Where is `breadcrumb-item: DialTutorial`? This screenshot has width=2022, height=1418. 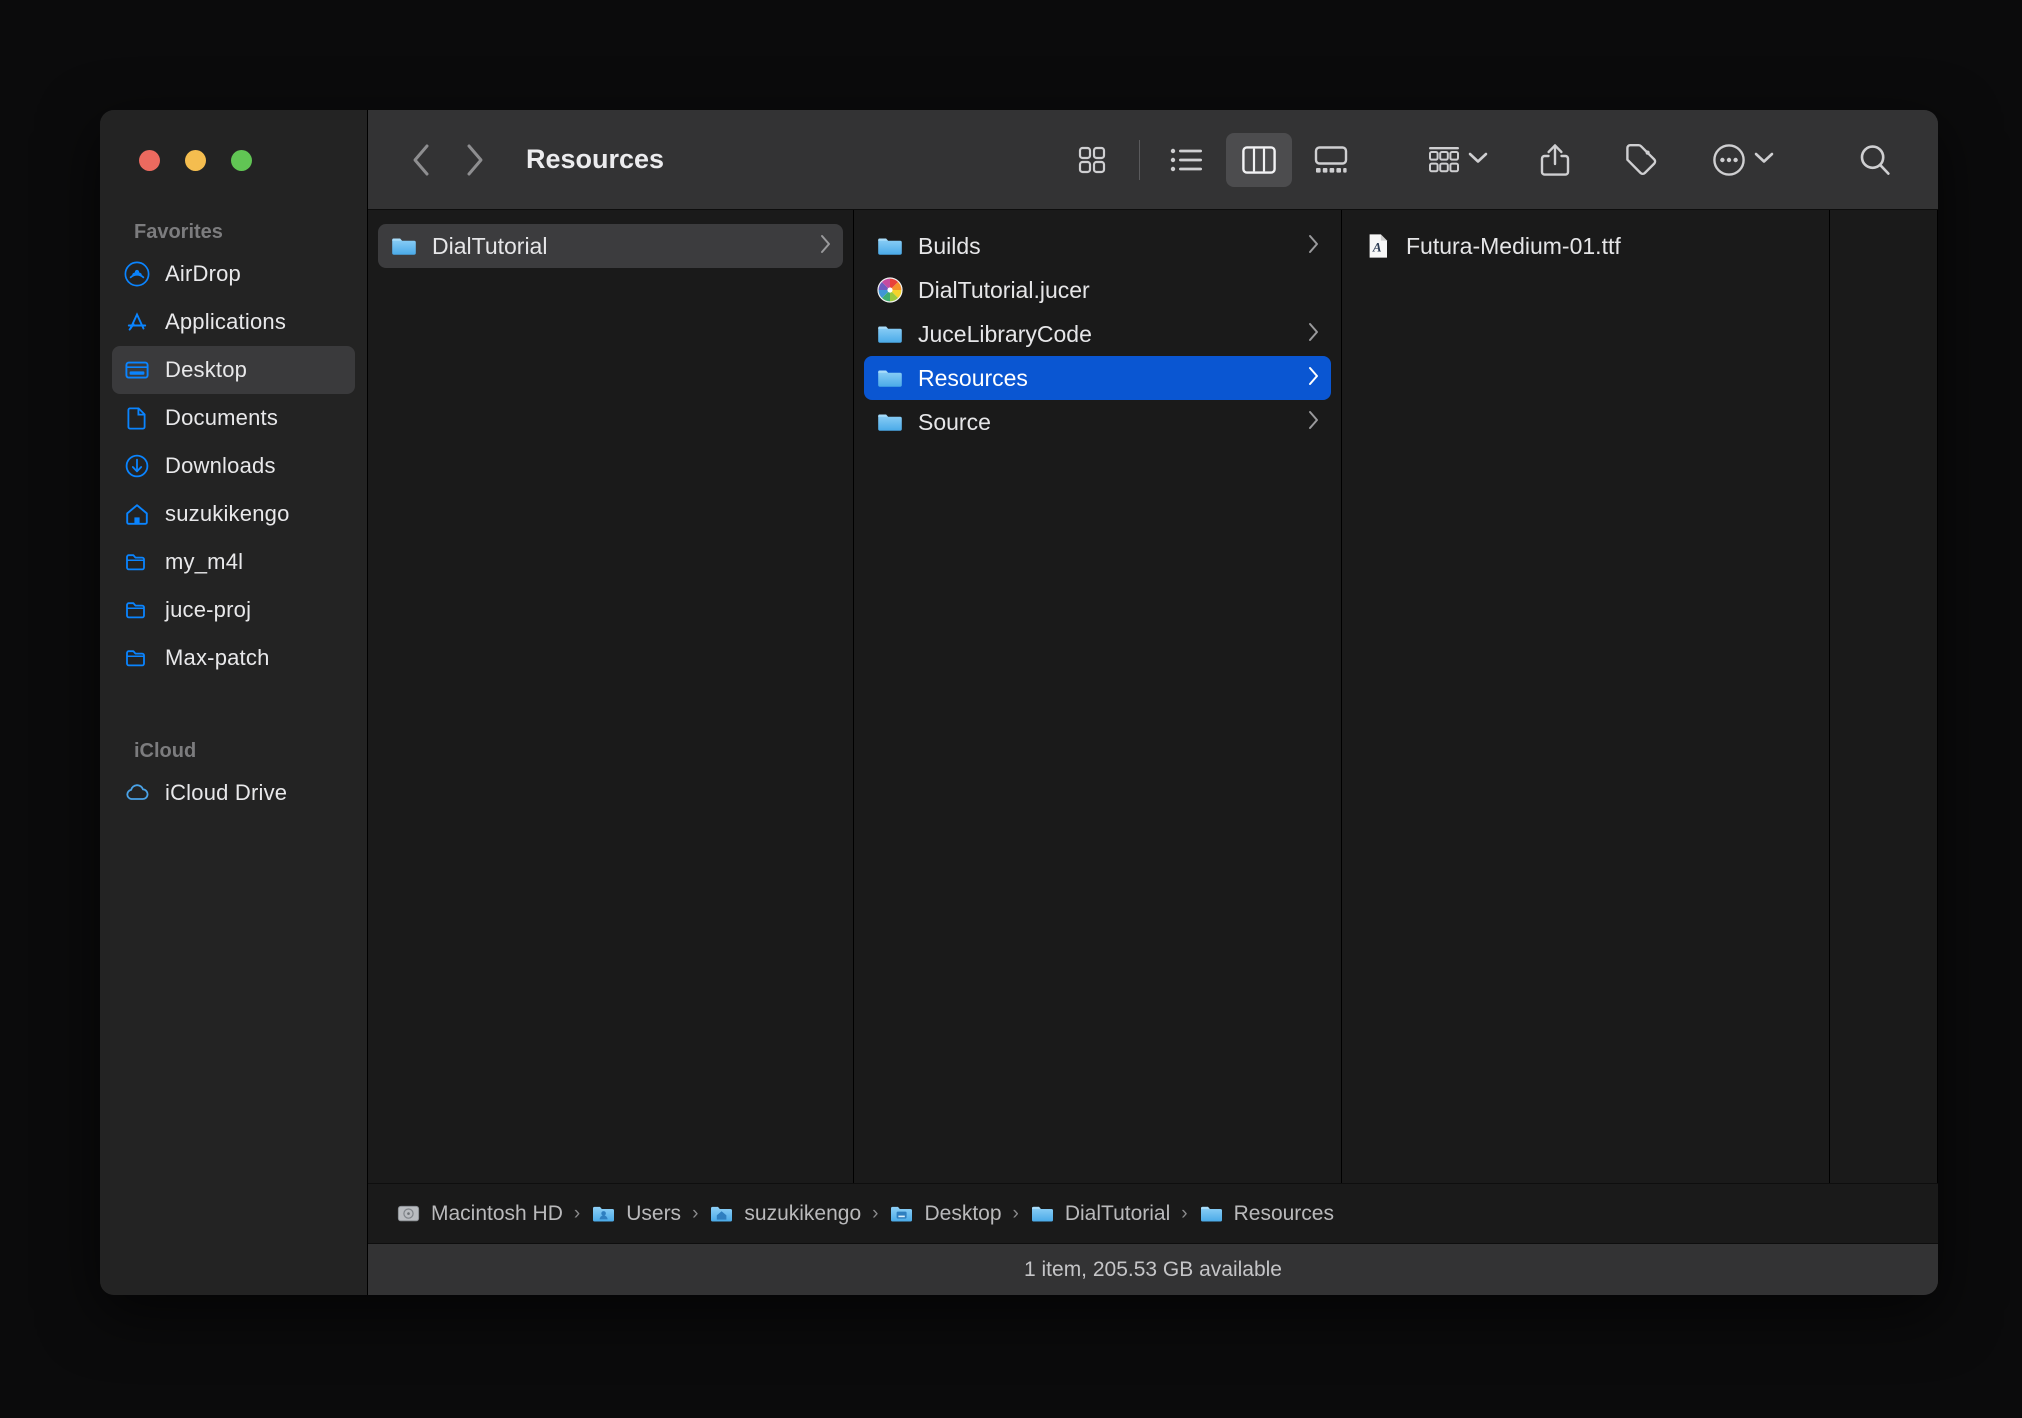
breadcrumb-item: DialTutorial is located at coordinates (1100, 1213).